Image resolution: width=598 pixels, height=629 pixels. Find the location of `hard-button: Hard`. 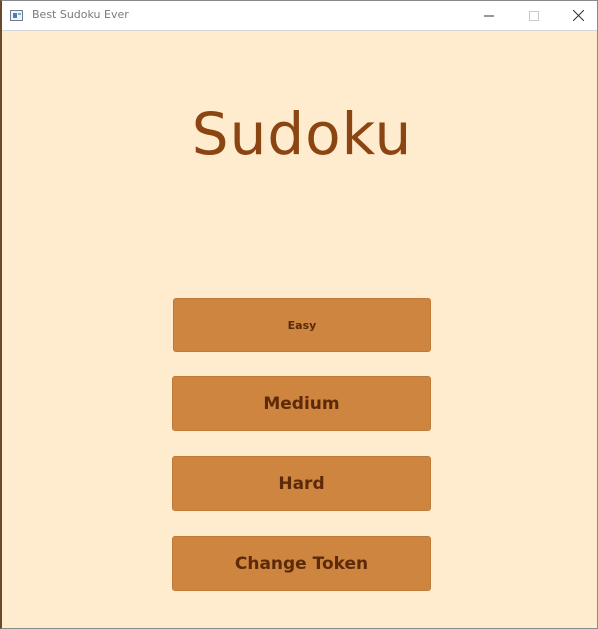

hard-button: Hard is located at coordinates (301, 483).